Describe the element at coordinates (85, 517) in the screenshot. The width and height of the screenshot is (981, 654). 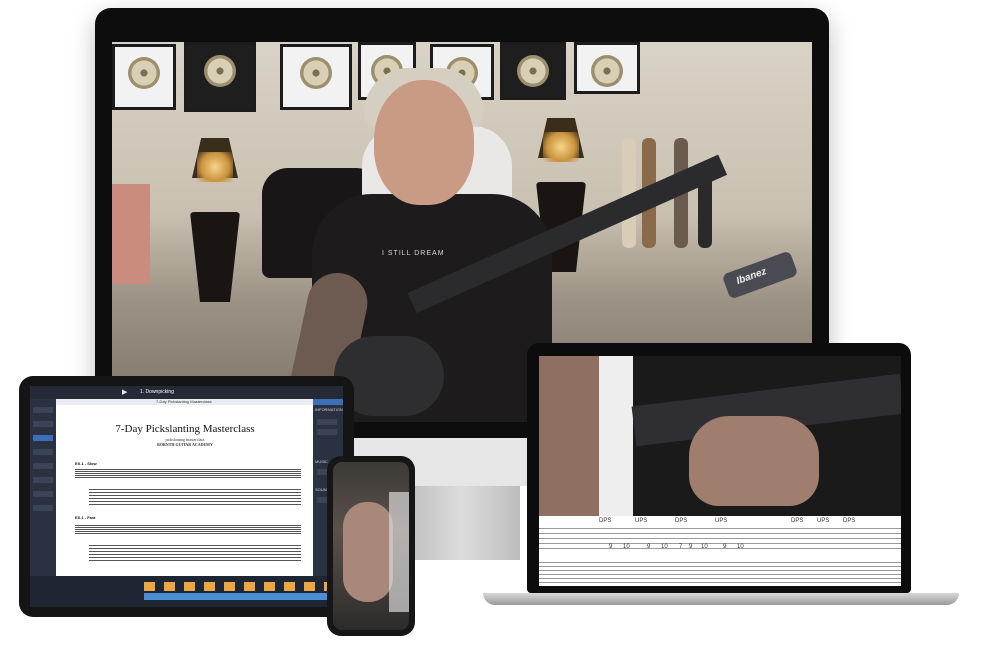
I see `exercise-label: EX.1 - Fast` at that location.